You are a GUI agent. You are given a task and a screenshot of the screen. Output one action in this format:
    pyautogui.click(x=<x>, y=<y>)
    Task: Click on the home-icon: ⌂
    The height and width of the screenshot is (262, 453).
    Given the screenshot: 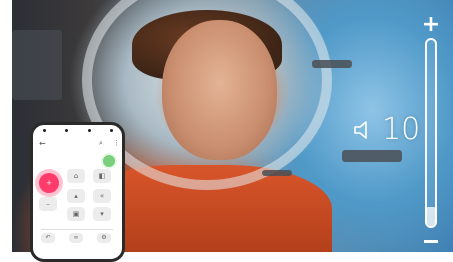 What is the action you would take?
    pyautogui.click(x=76, y=176)
    